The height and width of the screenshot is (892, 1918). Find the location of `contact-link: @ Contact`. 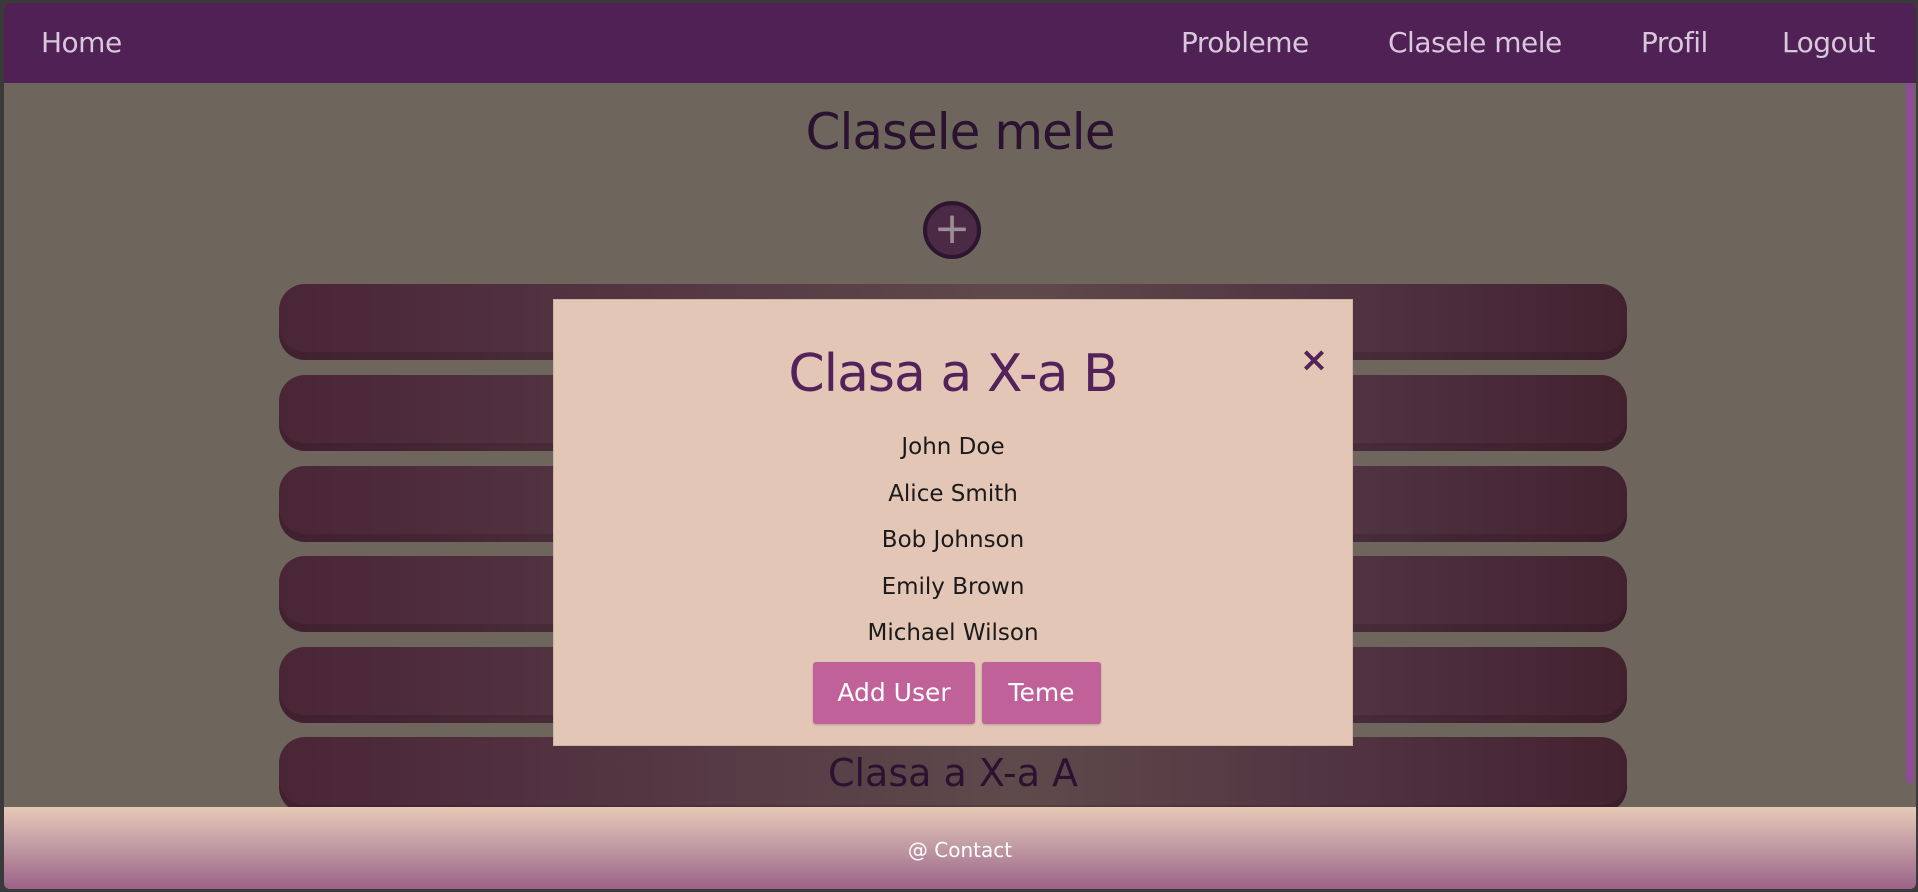

contact-link: @ Contact is located at coordinates (960, 850).